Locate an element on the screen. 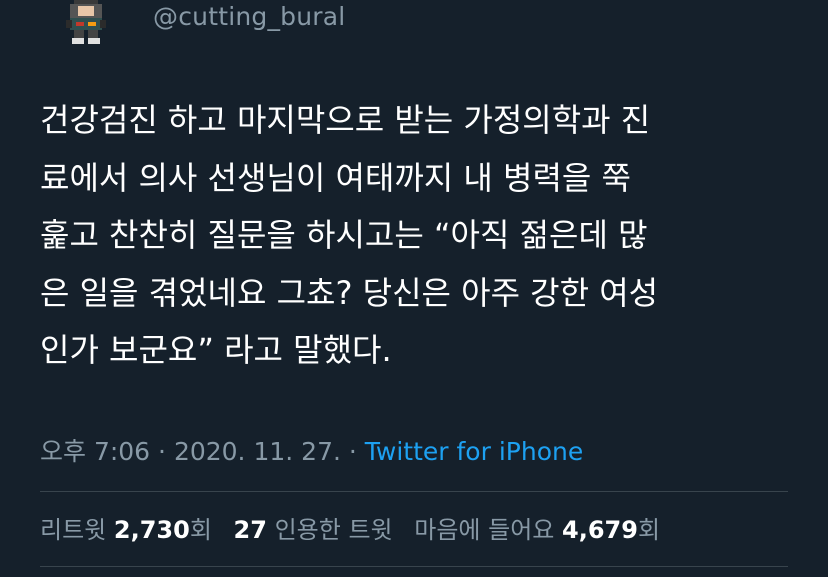 The image size is (828, 577). likes-suffix: 회 is located at coordinates (649, 530).